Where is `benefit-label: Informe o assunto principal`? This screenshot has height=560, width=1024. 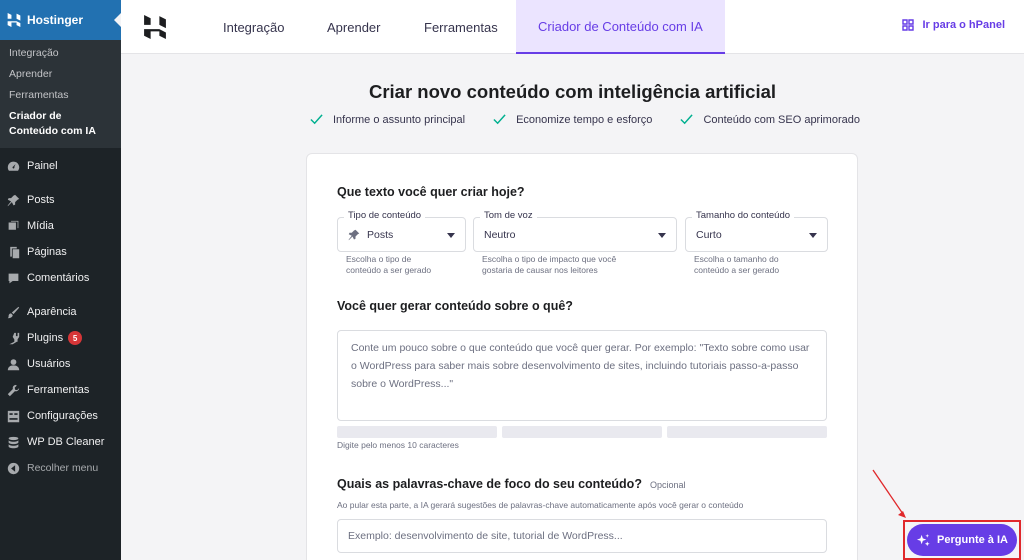 benefit-label: Informe o assunto principal is located at coordinates (399, 119).